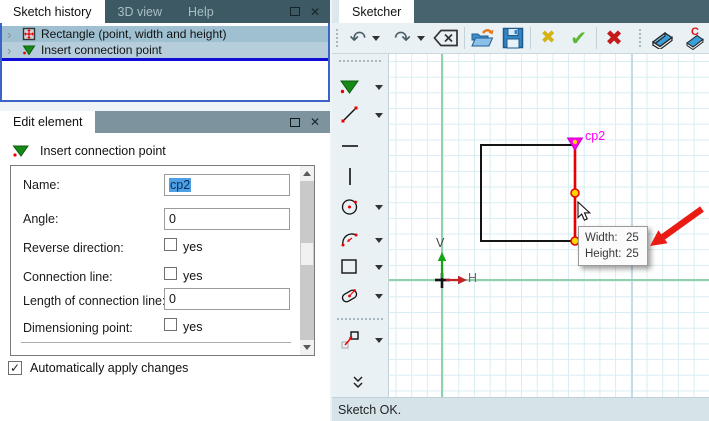 The image size is (709, 421). Describe the element at coordinates (350, 176) in the screenshot. I see `vertical-line-icon` at that location.